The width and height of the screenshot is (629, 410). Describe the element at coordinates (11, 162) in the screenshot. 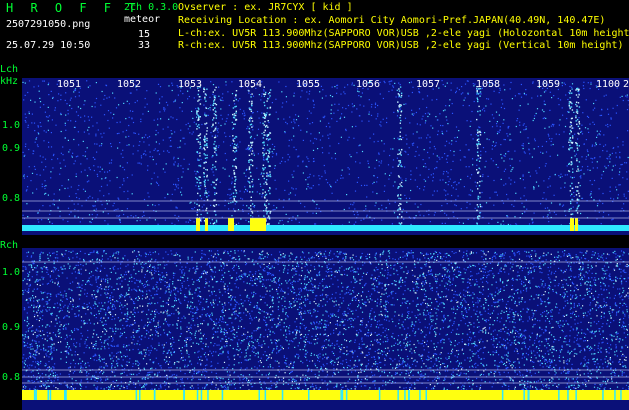

I see `lch-freq-axis: 1.0 0.9 0.8` at that location.